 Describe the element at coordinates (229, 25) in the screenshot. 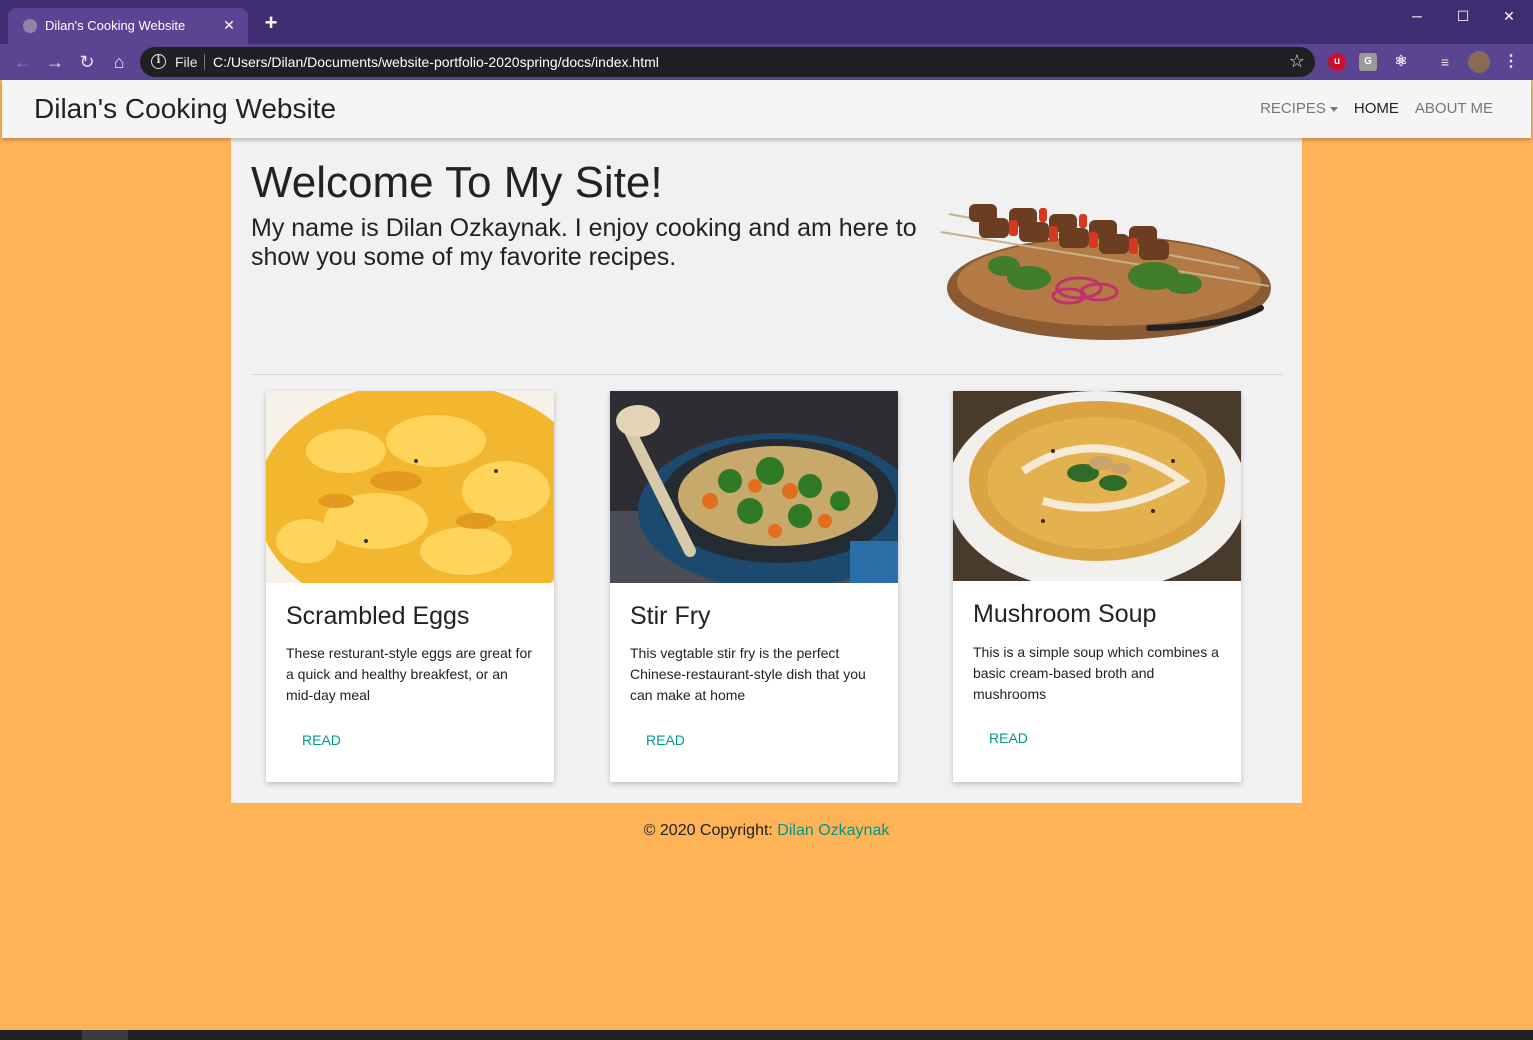

I see `close-tab-icon: ✕` at that location.